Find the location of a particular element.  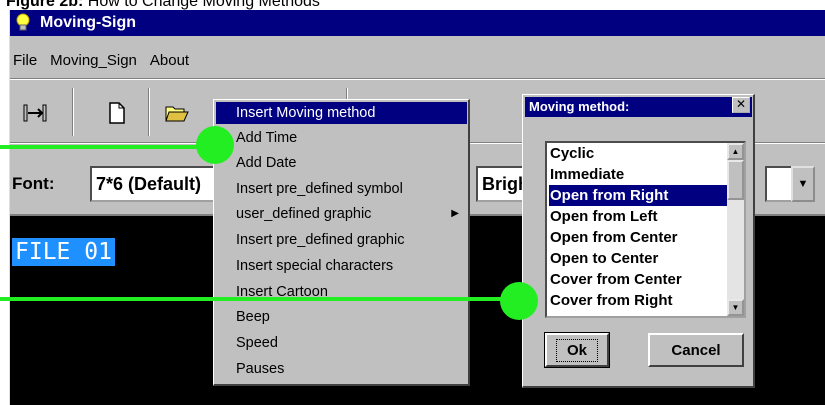

callout-line-list is located at coordinates (252, 299).